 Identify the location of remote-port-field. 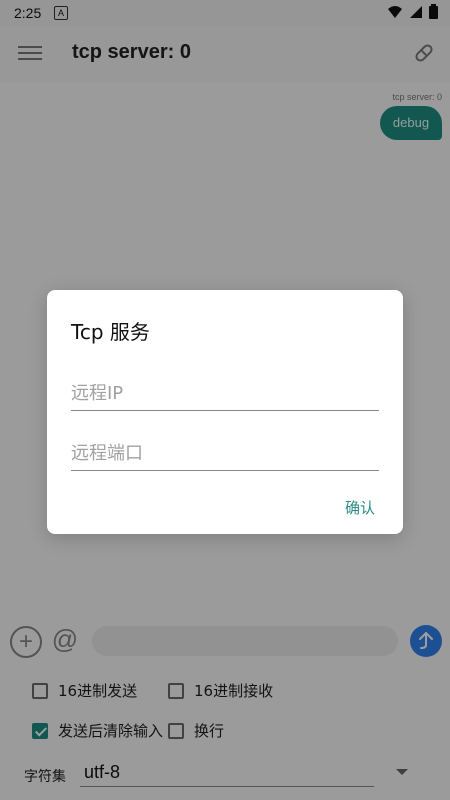
(225, 453).